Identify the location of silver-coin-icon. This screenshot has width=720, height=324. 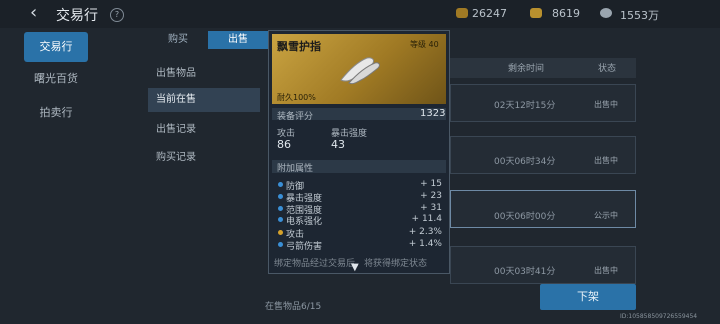
(606, 13).